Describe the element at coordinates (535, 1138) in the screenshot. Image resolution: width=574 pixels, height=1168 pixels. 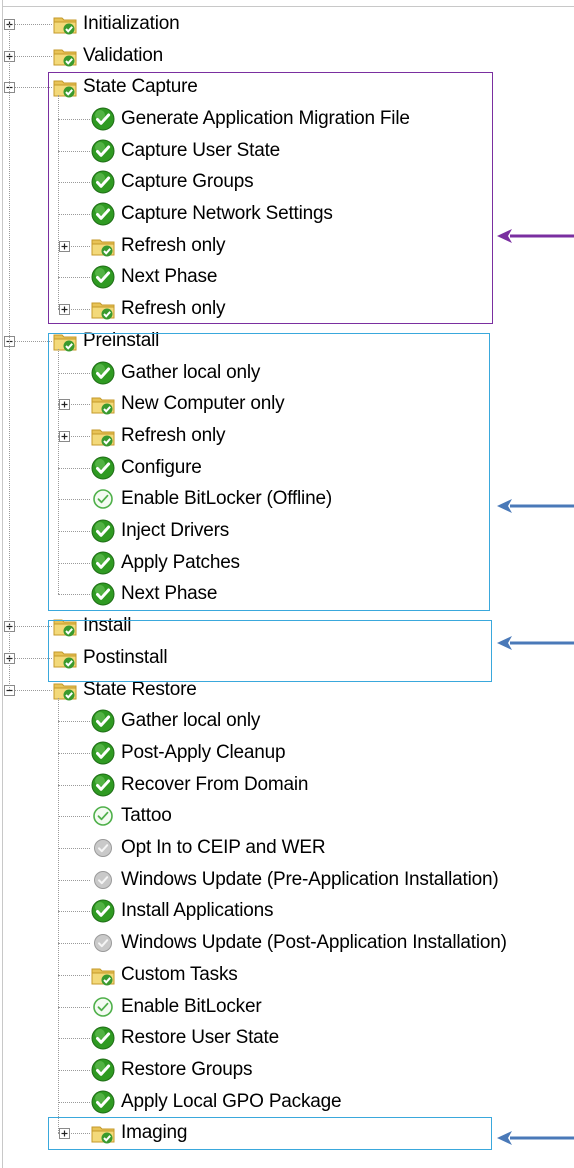
I see `imaging-arrow` at that location.